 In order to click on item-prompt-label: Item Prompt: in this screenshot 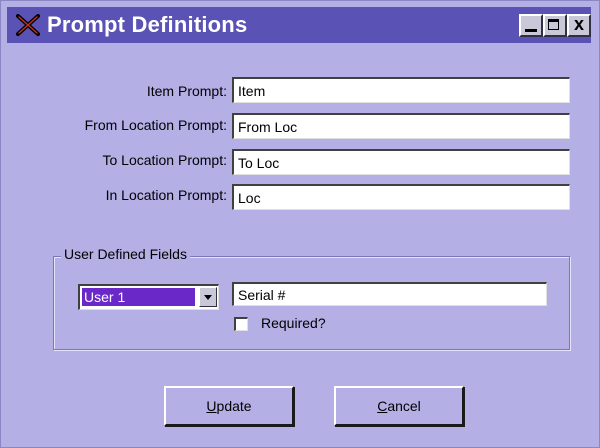, I will do `click(186, 91)`.